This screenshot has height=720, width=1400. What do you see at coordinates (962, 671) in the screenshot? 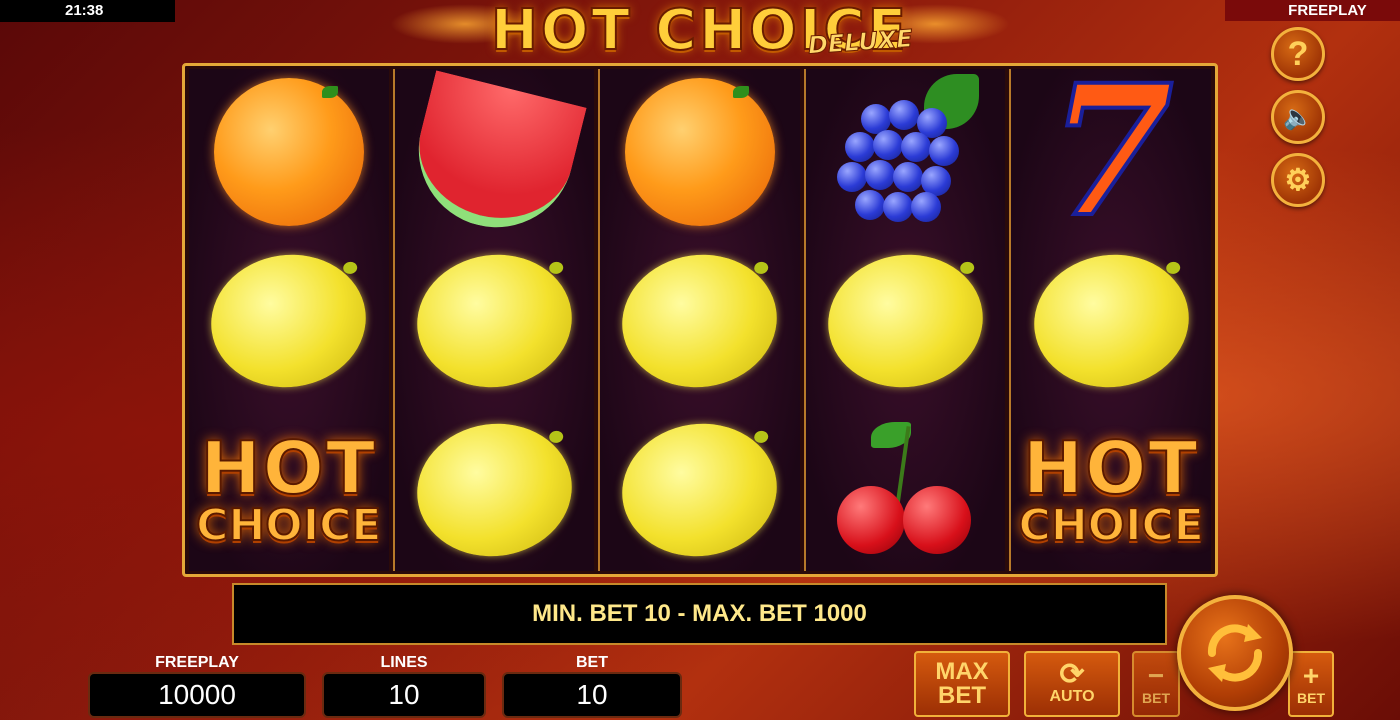
I see `max-bet-line1: MAX` at bounding box center [962, 671].